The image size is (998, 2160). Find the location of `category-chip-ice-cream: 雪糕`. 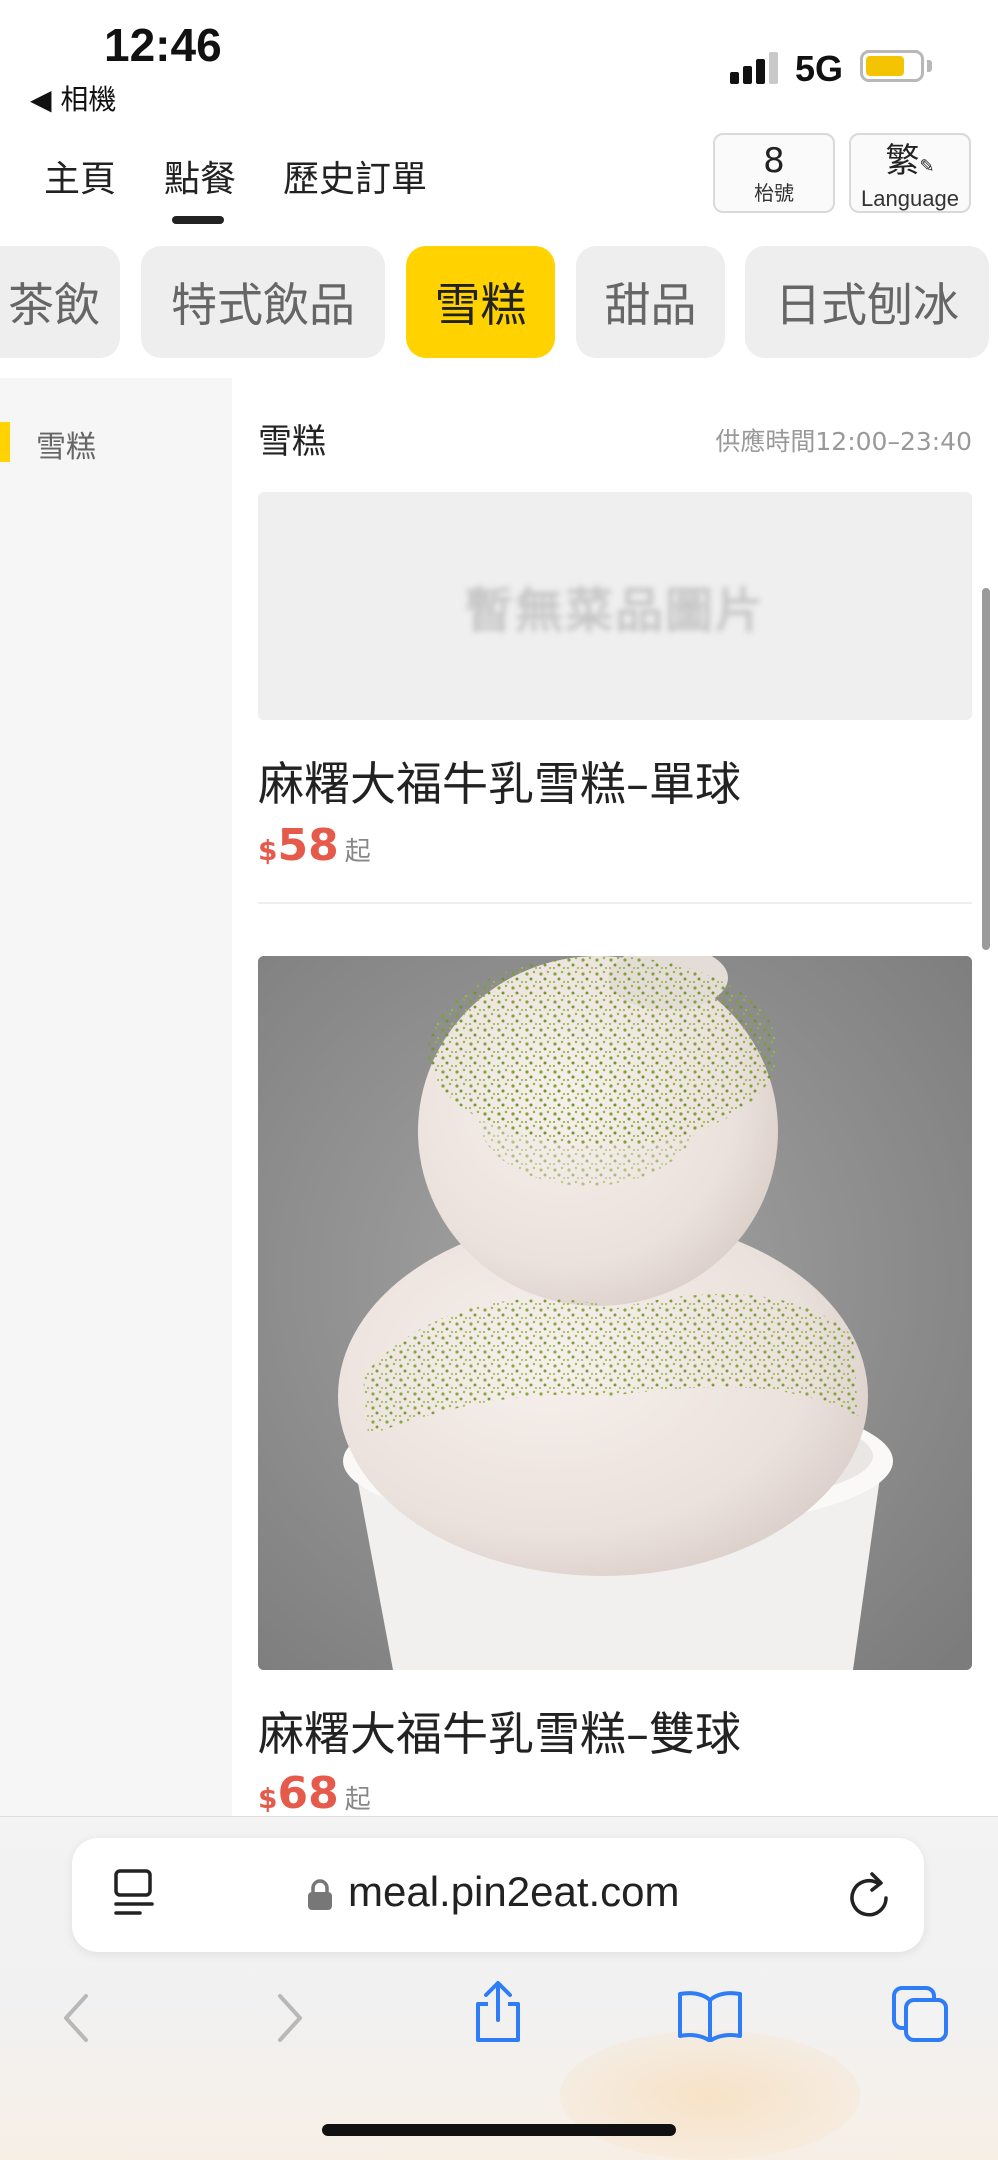

category-chip-ice-cream: 雪糕 is located at coordinates (480, 302).